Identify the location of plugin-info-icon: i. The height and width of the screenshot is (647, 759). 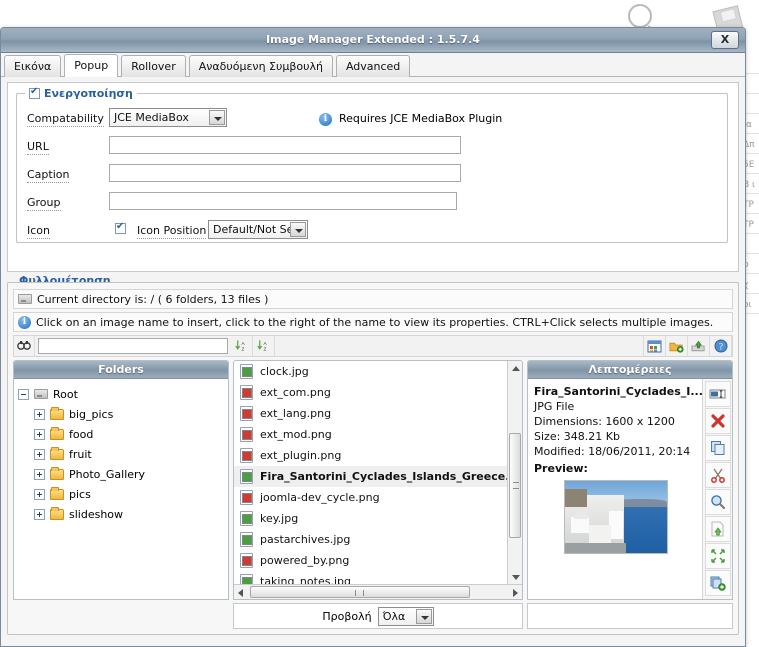
(325, 118).